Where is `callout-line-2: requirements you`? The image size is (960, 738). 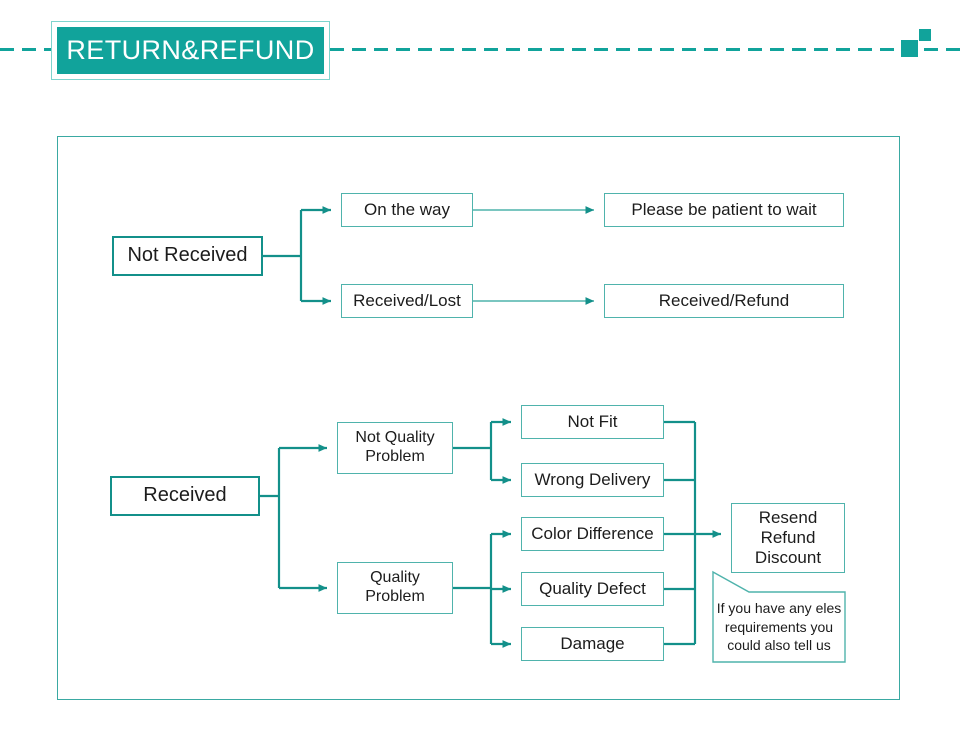 callout-line-2: requirements you is located at coordinates (779, 626).